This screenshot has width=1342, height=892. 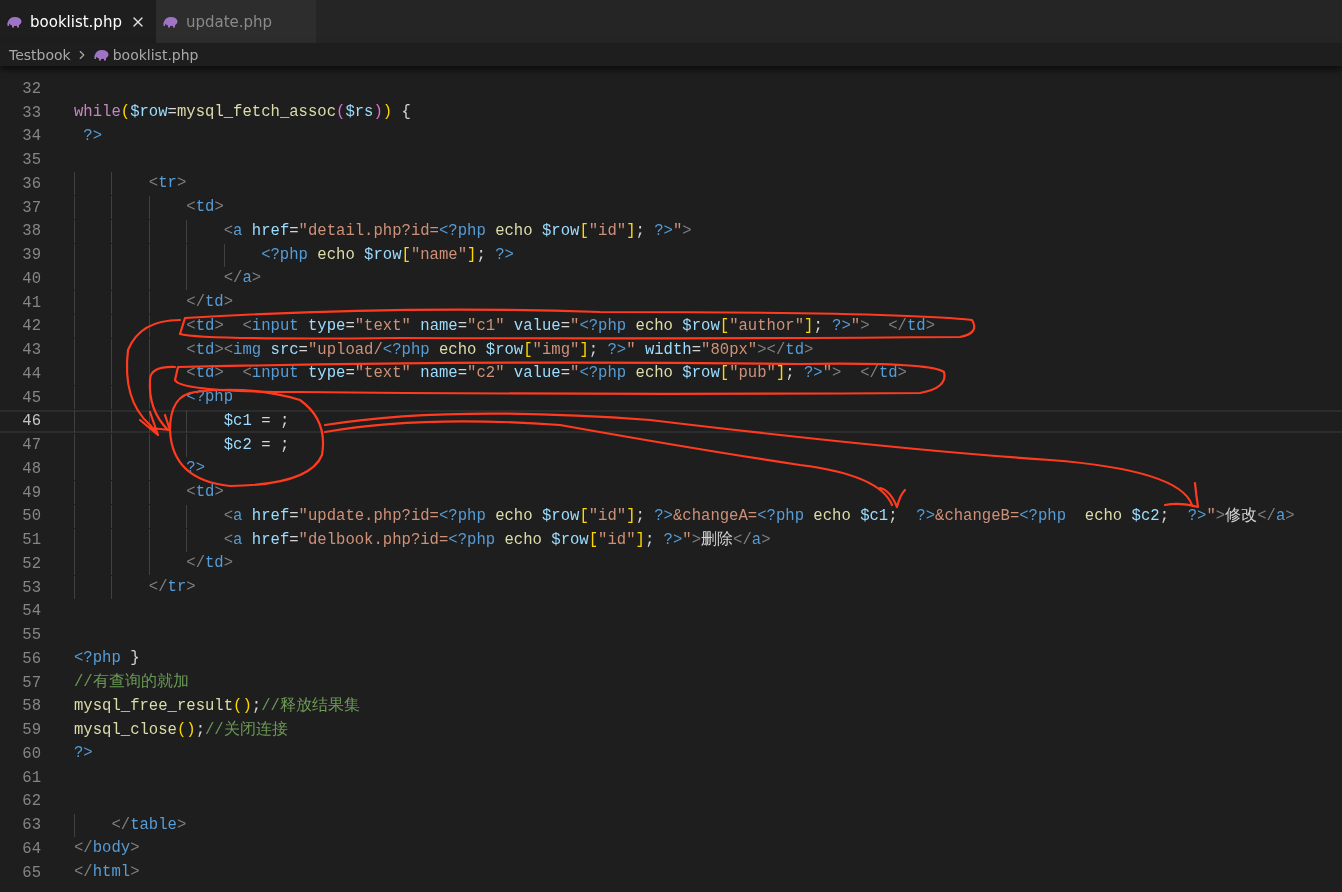 What do you see at coordinates (31, 706) in the screenshot?
I see `line-number: 58` at bounding box center [31, 706].